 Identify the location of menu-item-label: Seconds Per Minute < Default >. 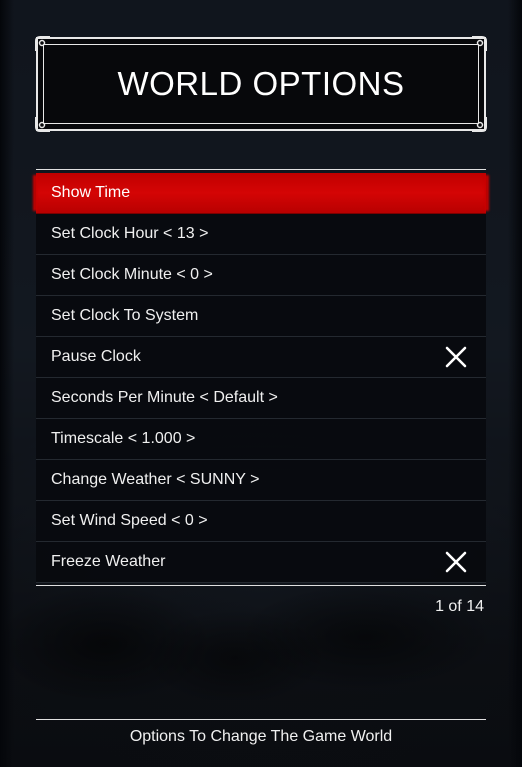
(164, 397).